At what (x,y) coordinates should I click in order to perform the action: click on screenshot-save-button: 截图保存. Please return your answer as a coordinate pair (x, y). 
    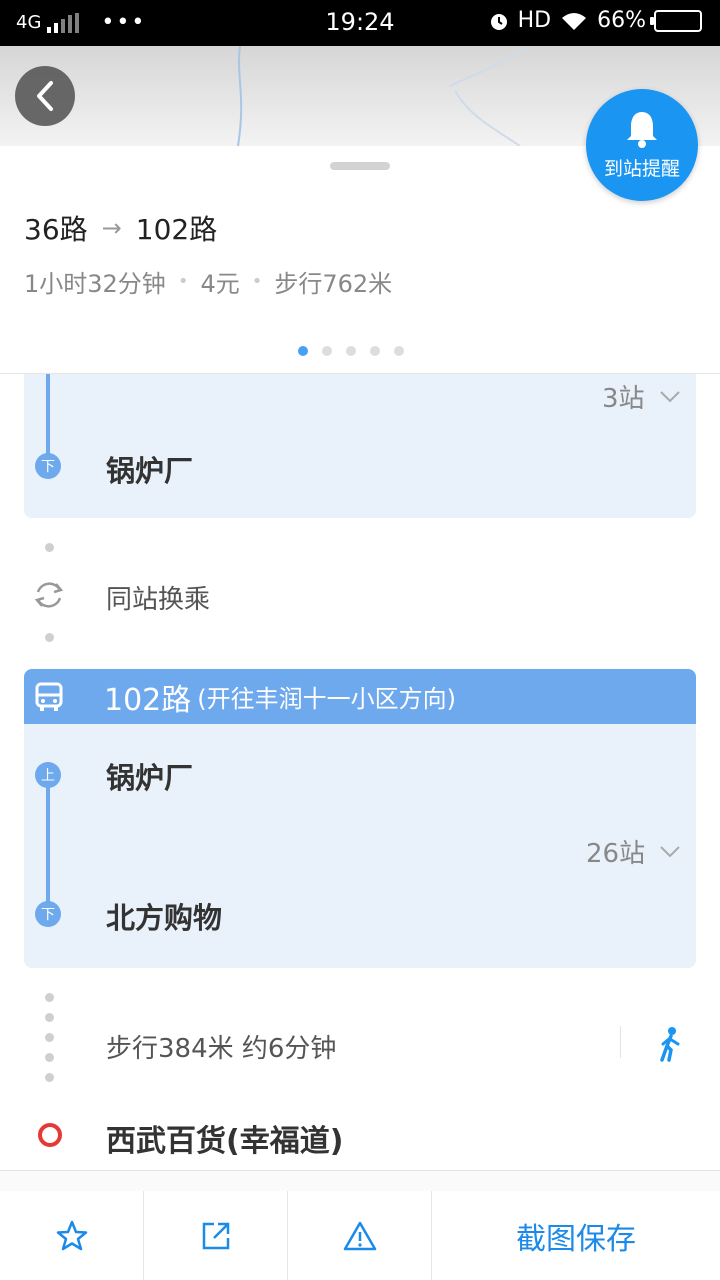
    Looking at the image, I should click on (576, 1235).